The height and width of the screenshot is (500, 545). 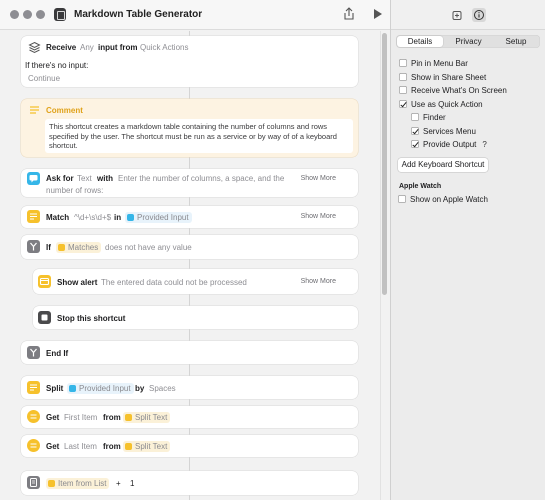 I want to click on show-more-alert: Show More, so click(x=318, y=281).